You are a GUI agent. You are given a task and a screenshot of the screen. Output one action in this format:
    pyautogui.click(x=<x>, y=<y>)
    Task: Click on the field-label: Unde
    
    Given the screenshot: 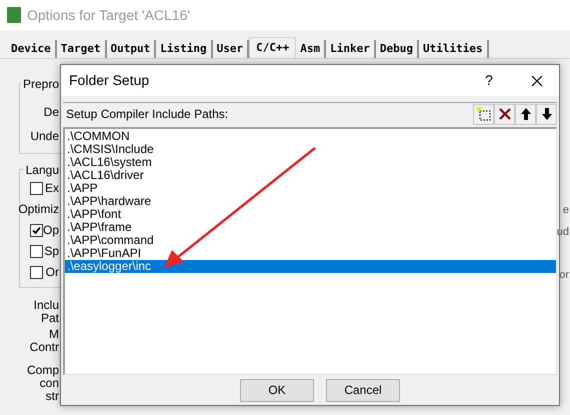 What is the action you would take?
    pyautogui.click(x=44, y=136)
    